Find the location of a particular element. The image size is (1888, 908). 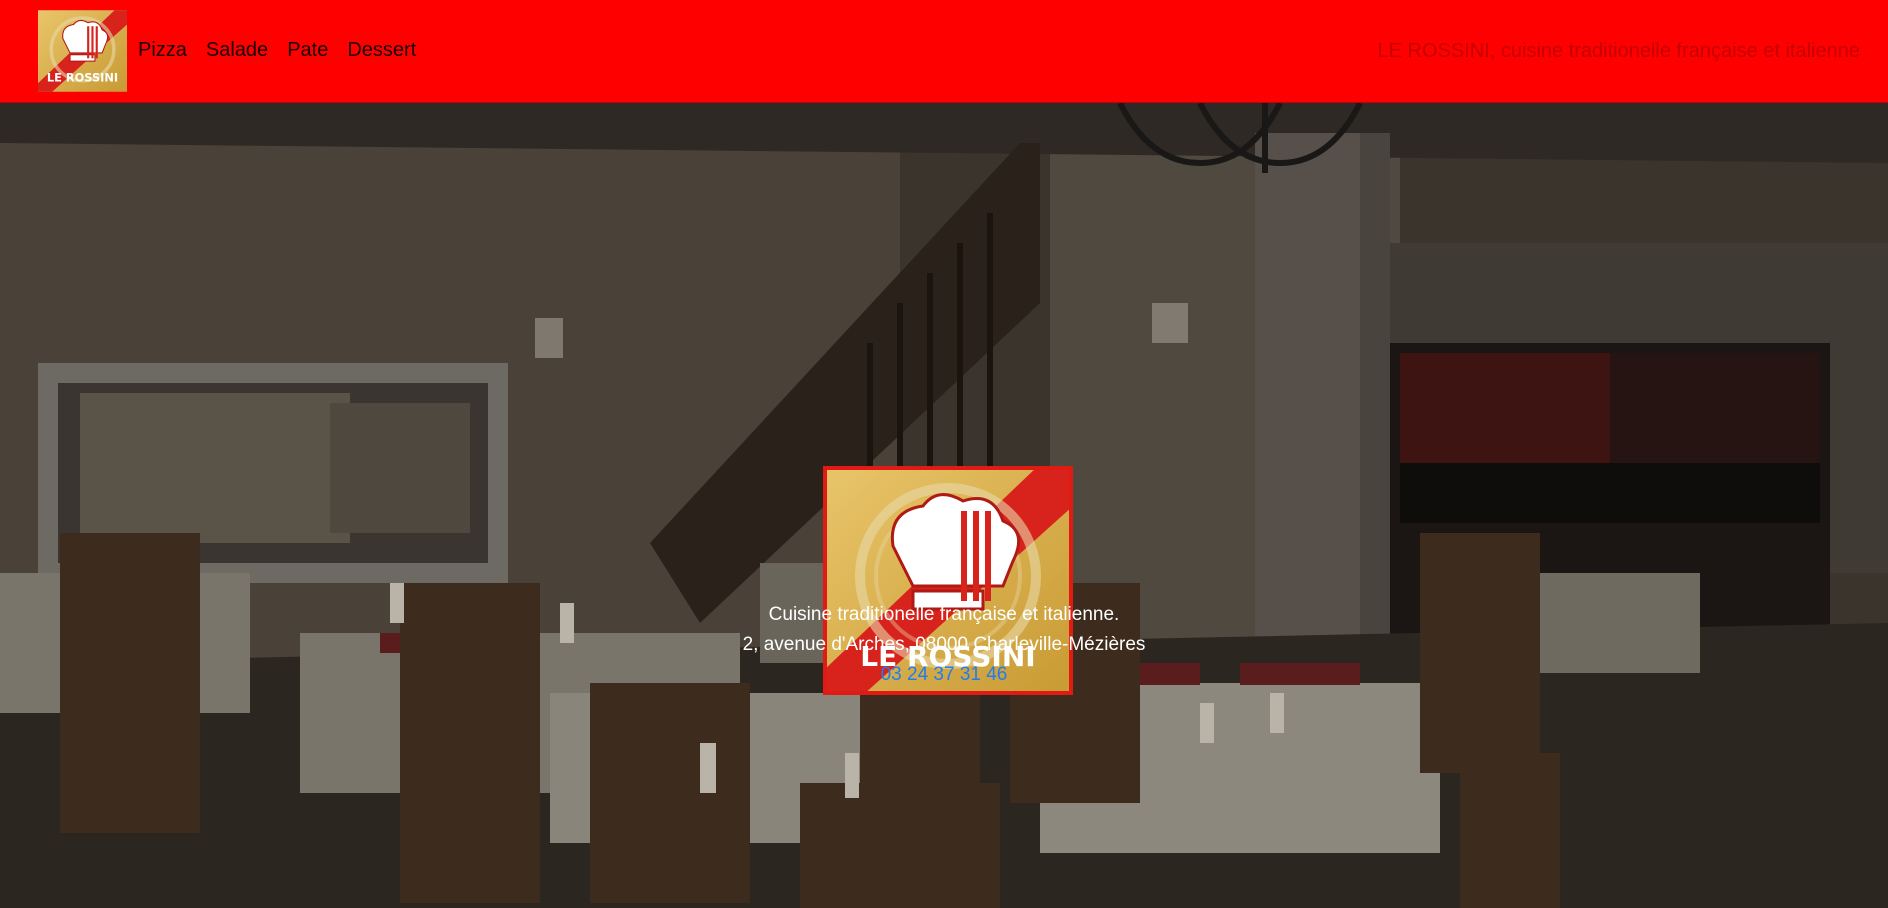

nav-link-pate: Pate is located at coordinates (307, 50).